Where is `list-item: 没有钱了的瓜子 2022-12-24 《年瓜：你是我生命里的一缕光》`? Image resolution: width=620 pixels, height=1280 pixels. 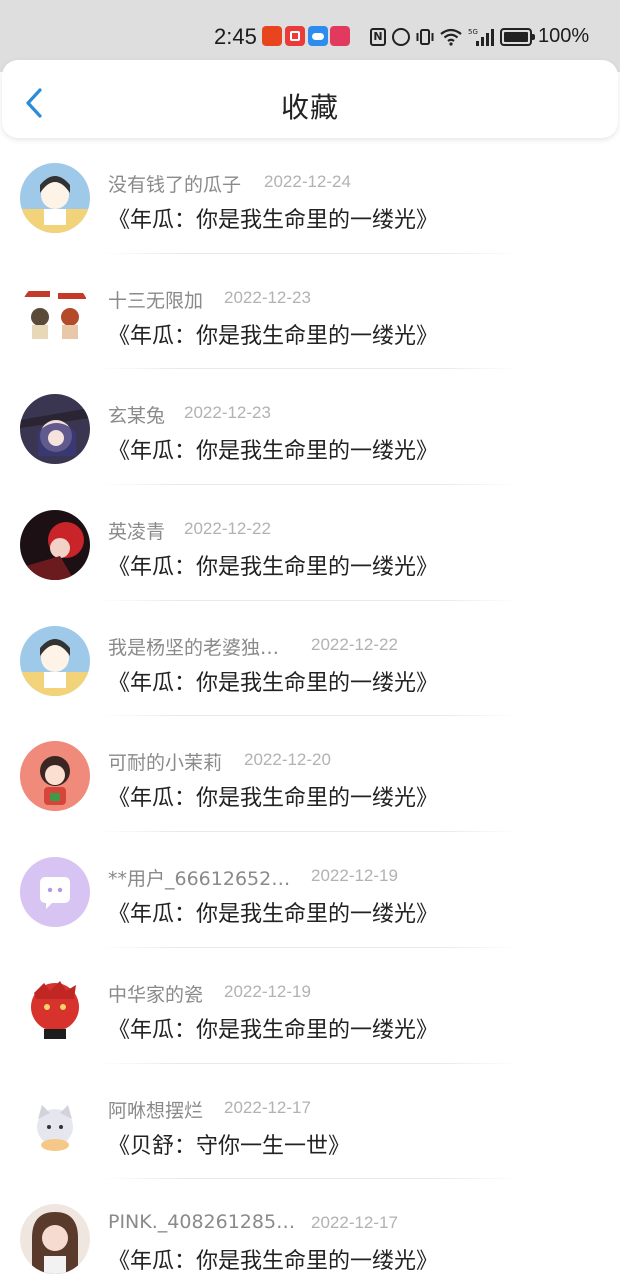 list-item: 没有钱了的瓜子 2022-12-24 《年瓜：你是我生命里的一缕光》 is located at coordinates (310, 196).